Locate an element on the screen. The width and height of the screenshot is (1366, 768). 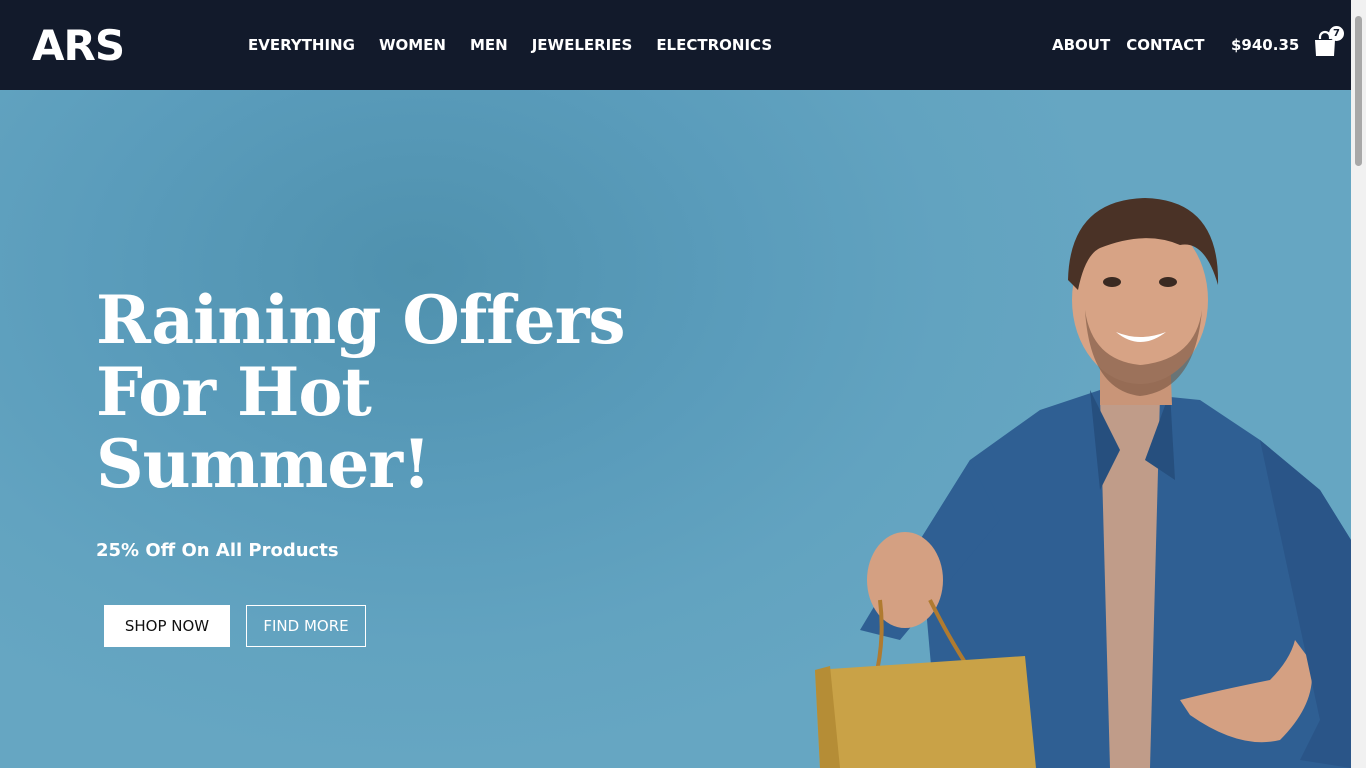
shop-now-button: SHOP NOW is located at coordinates (167, 626).